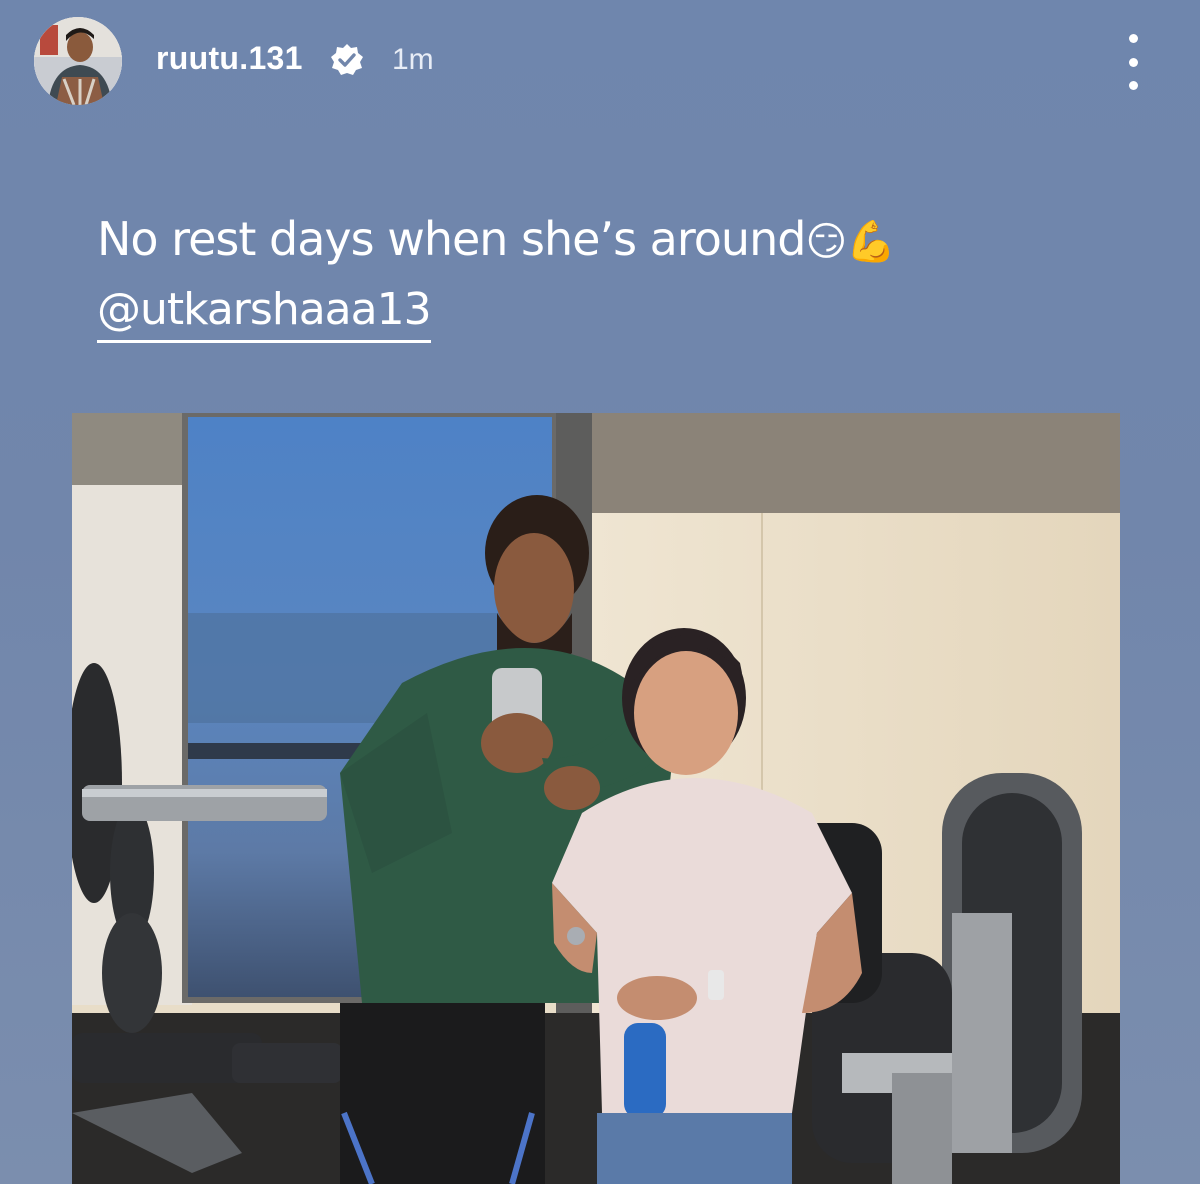  I want to click on post-time: 1m, so click(413, 59).